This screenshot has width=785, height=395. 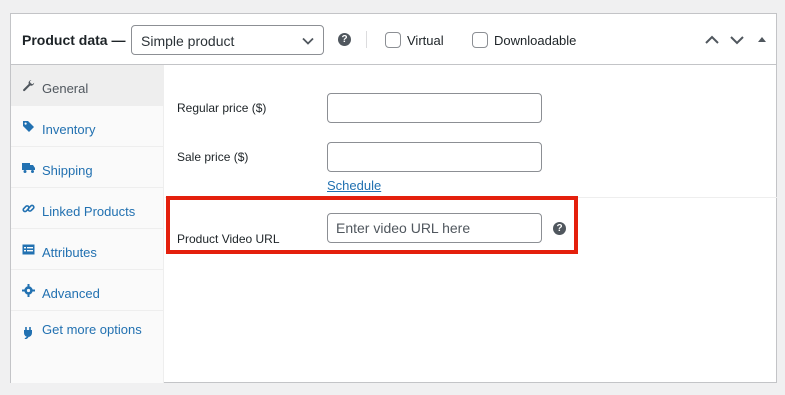 What do you see at coordinates (28, 168) in the screenshot?
I see `truck-icon` at bounding box center [28, 168].